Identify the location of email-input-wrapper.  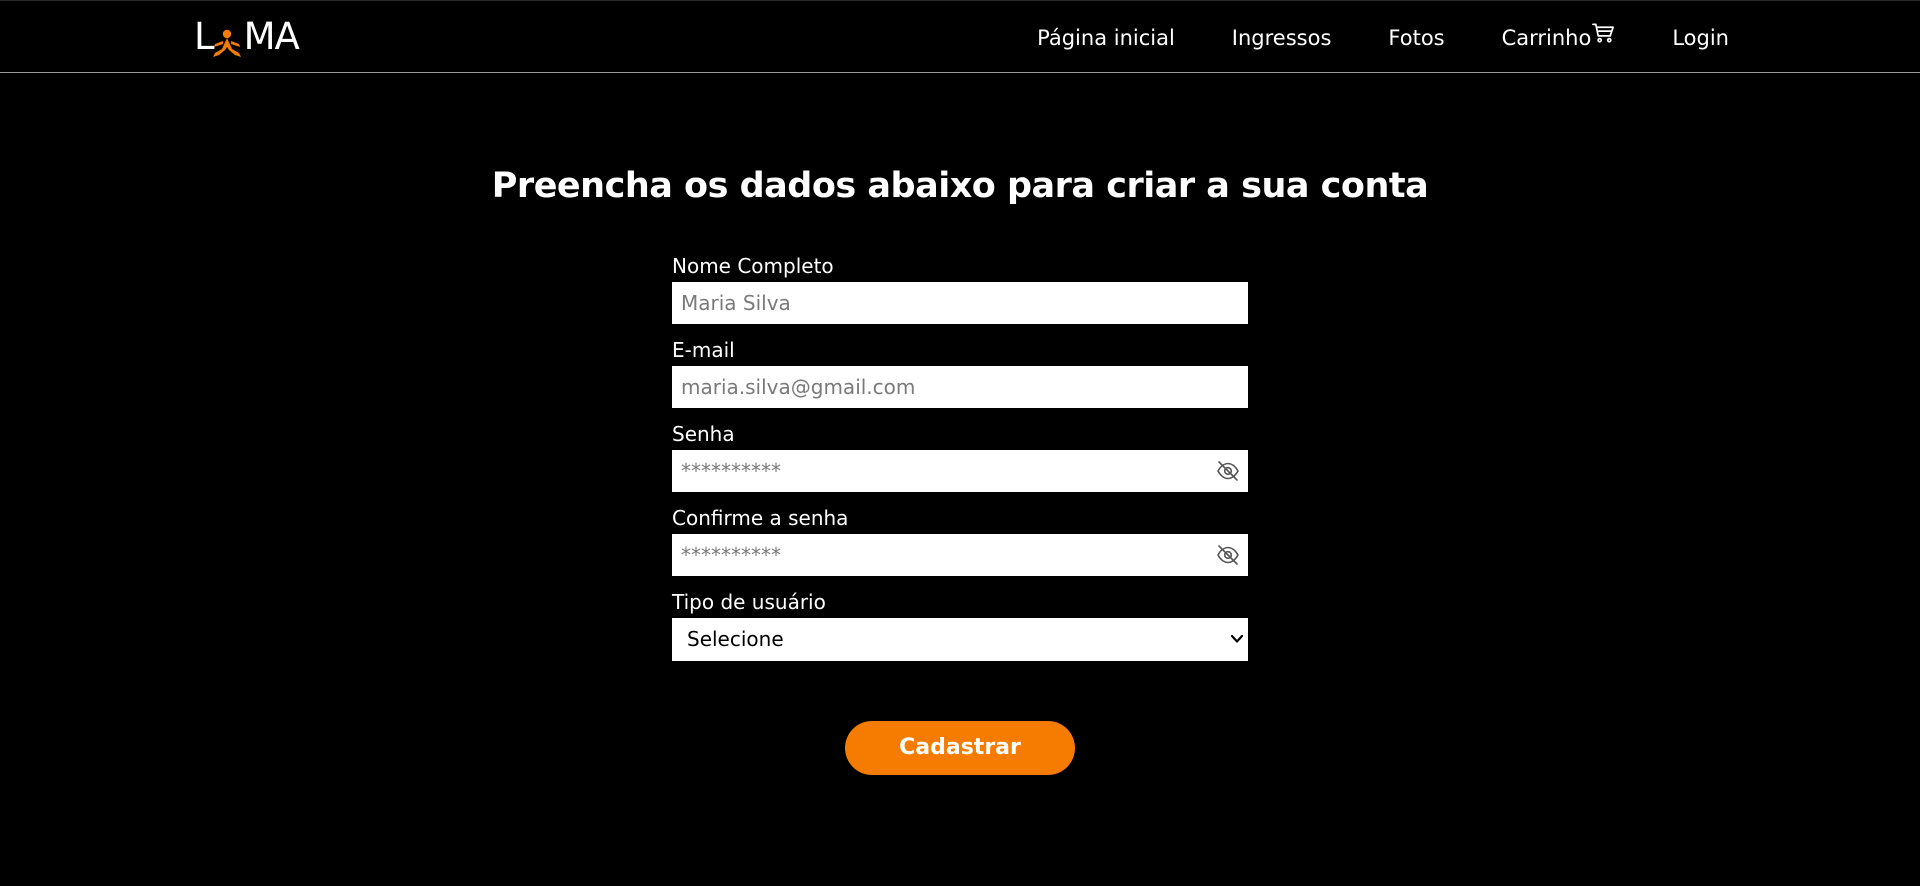
(960, 387).